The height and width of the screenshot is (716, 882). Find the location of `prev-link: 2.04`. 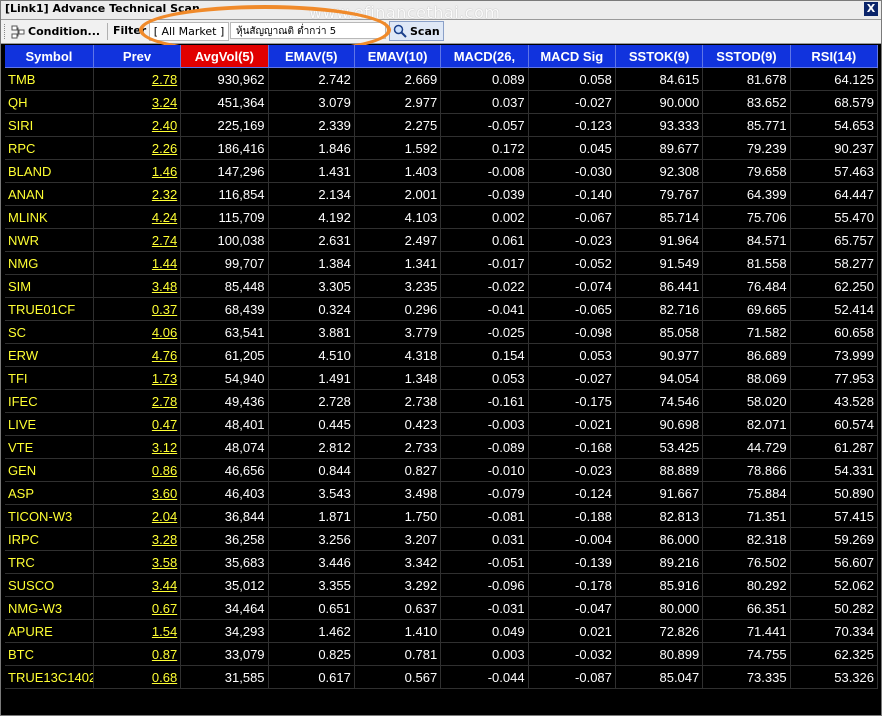

prev-link: 2.04 is located at coordinates (137, 516).